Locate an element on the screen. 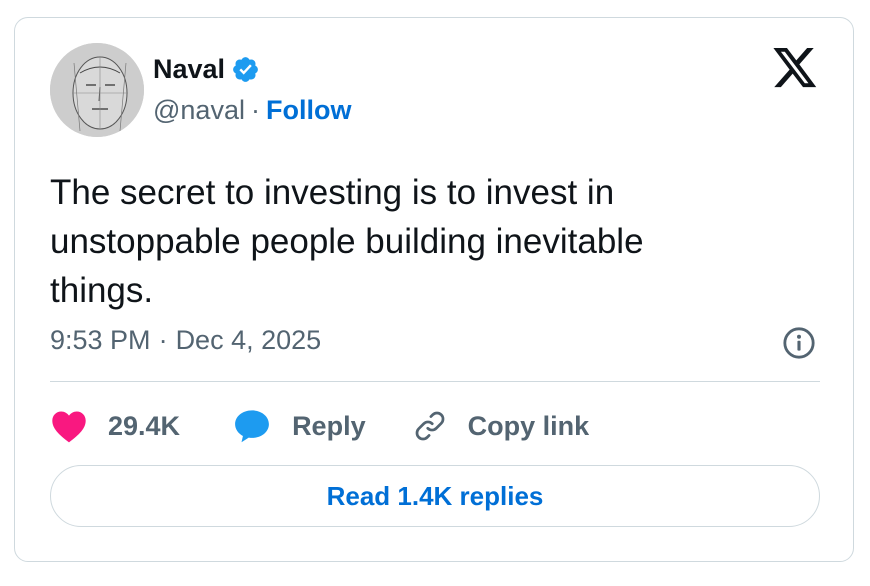  reply-label: Reply is located at coordinates (329, 425).